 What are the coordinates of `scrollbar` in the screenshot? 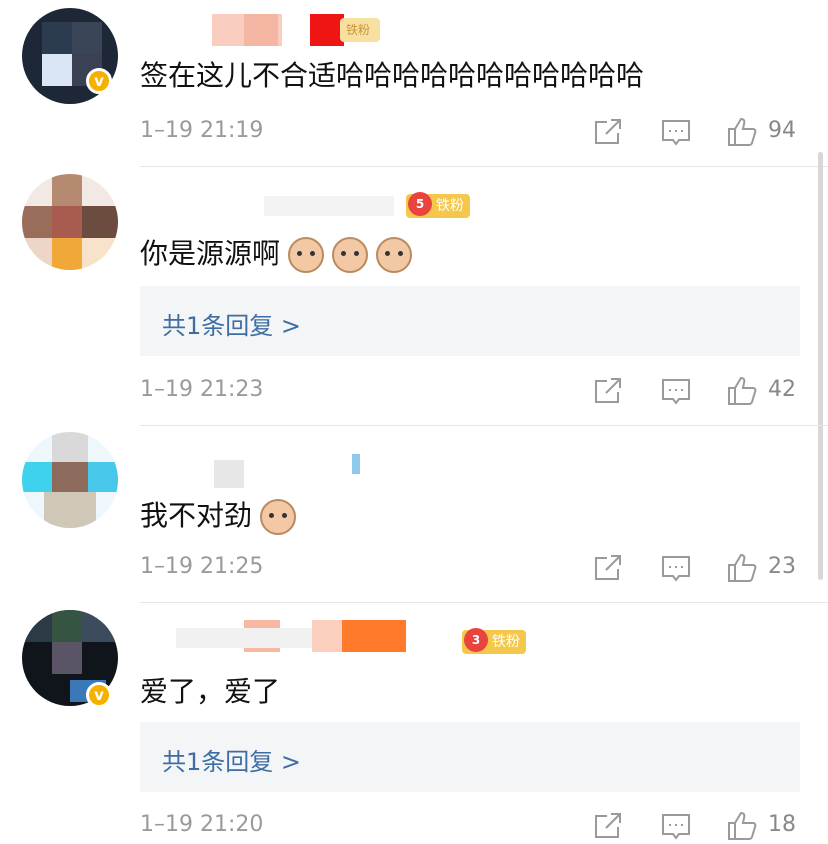 It's located at (820, 366).